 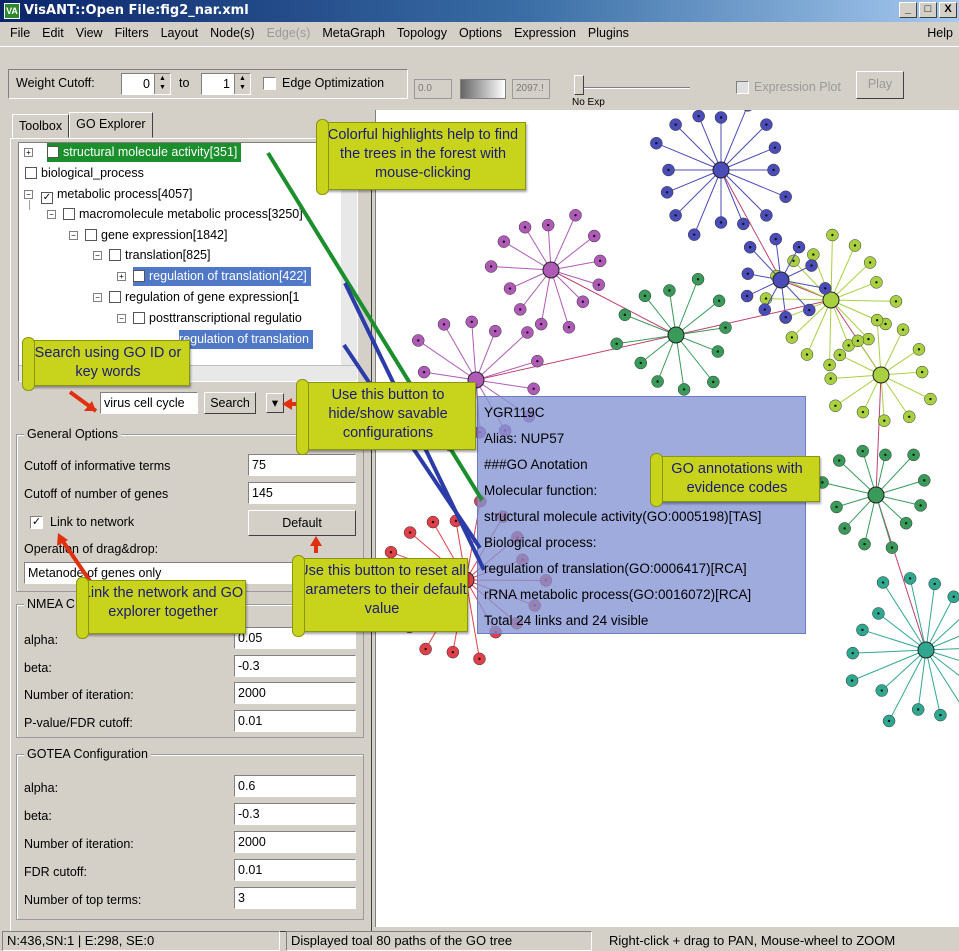 I want to click on expression-slider-track, so click(x=632, y=88).